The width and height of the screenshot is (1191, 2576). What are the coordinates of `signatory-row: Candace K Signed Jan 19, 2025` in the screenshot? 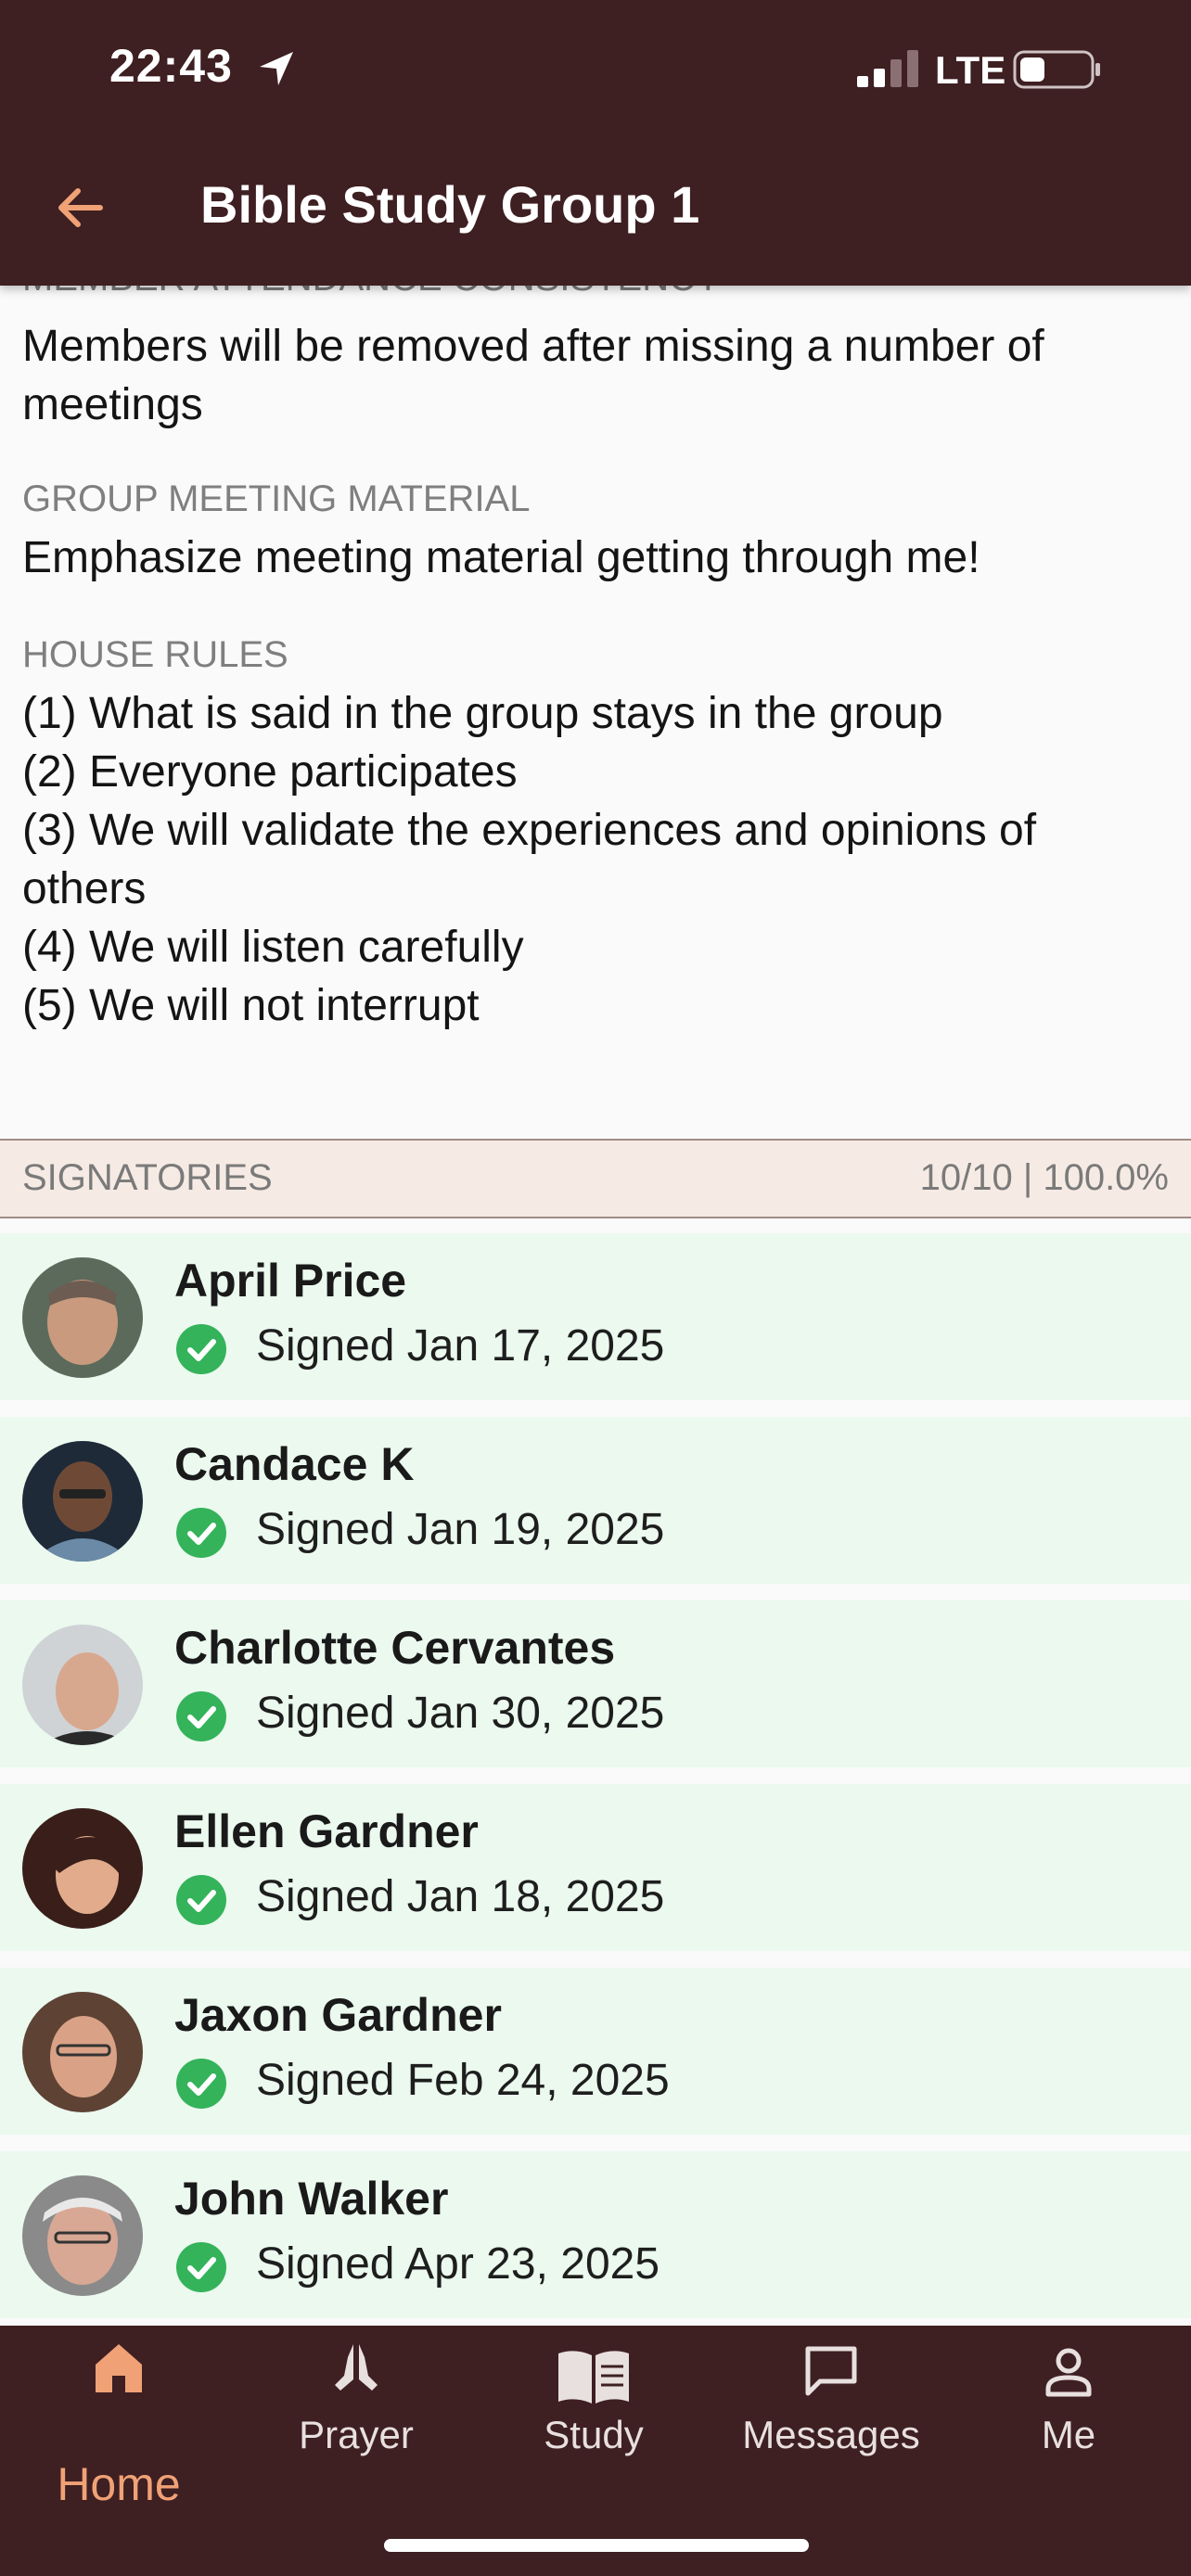 It's located at (595, 1500).